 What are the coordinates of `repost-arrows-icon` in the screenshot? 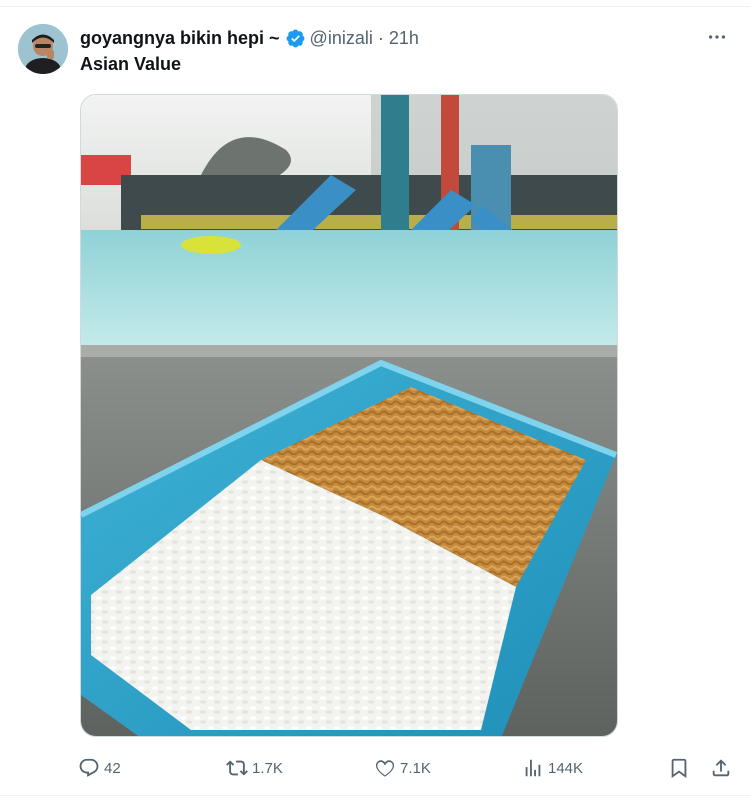 It's located at (237, 768).